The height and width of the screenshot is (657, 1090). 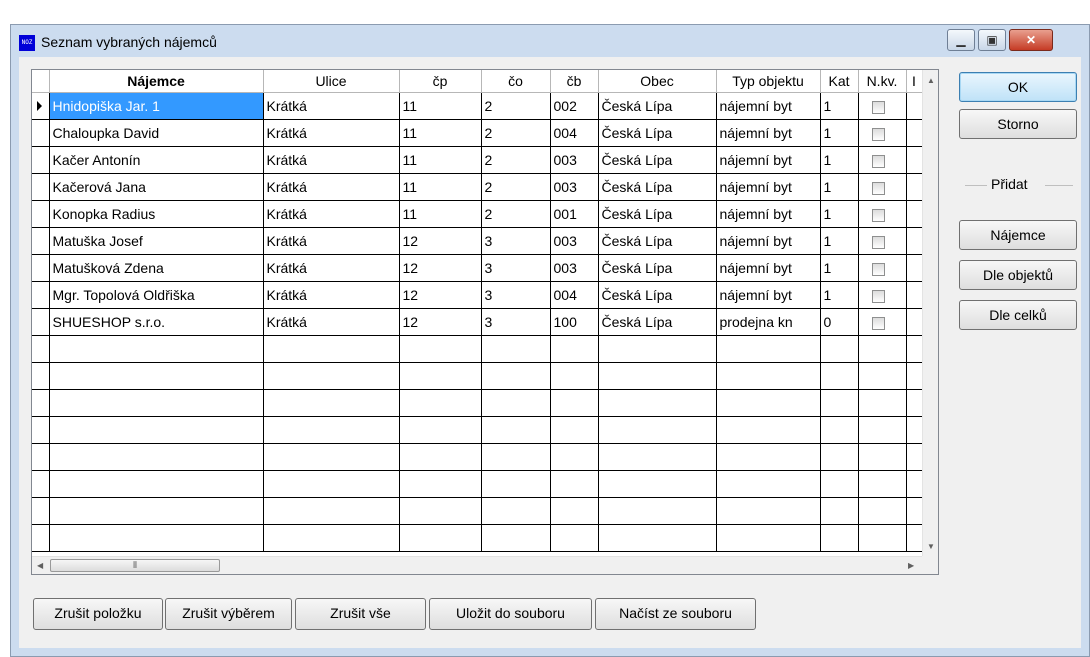 What do you see at coordinates (574, 322) in the screenshot?
I see `cell-cb: 100` at bounding box center [574, 322].